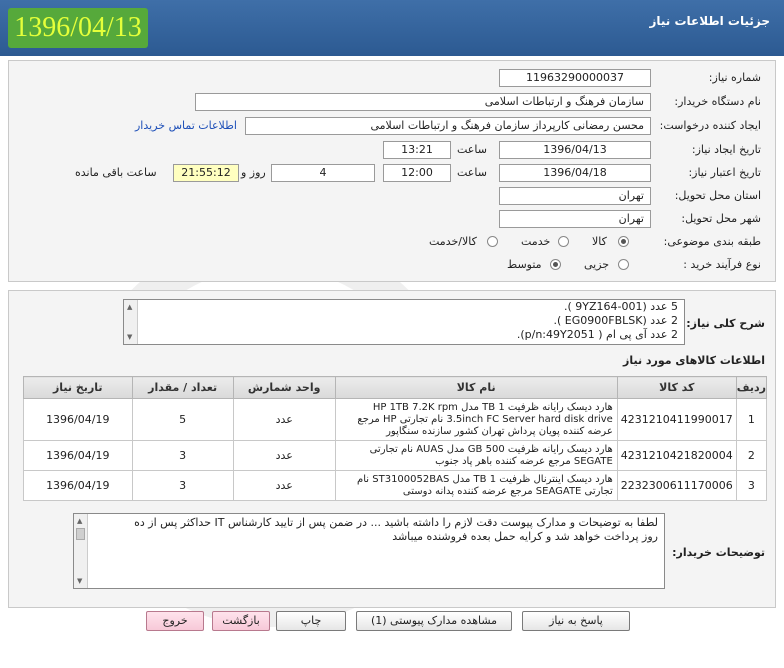  I want to click on created-date-label: تاریخ ایجاد نیاز:, so click(726, 149).